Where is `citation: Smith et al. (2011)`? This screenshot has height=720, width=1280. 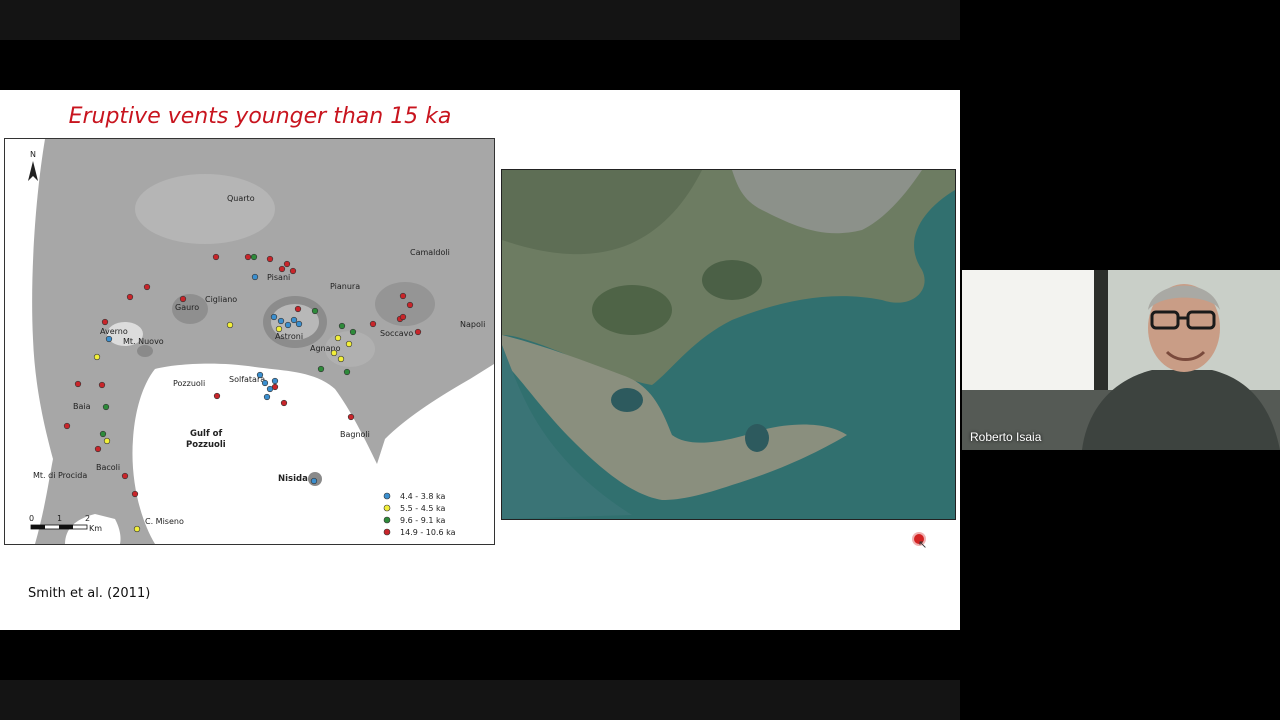
citation: Smith et al. (2011) is located at coordinates (89, 593).